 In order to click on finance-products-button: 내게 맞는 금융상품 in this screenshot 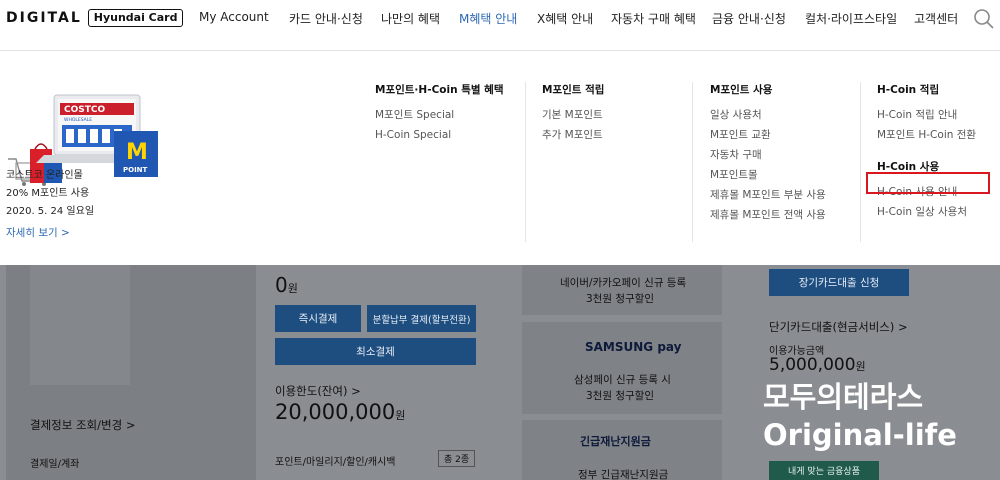, I will do `click(824, 470)`.